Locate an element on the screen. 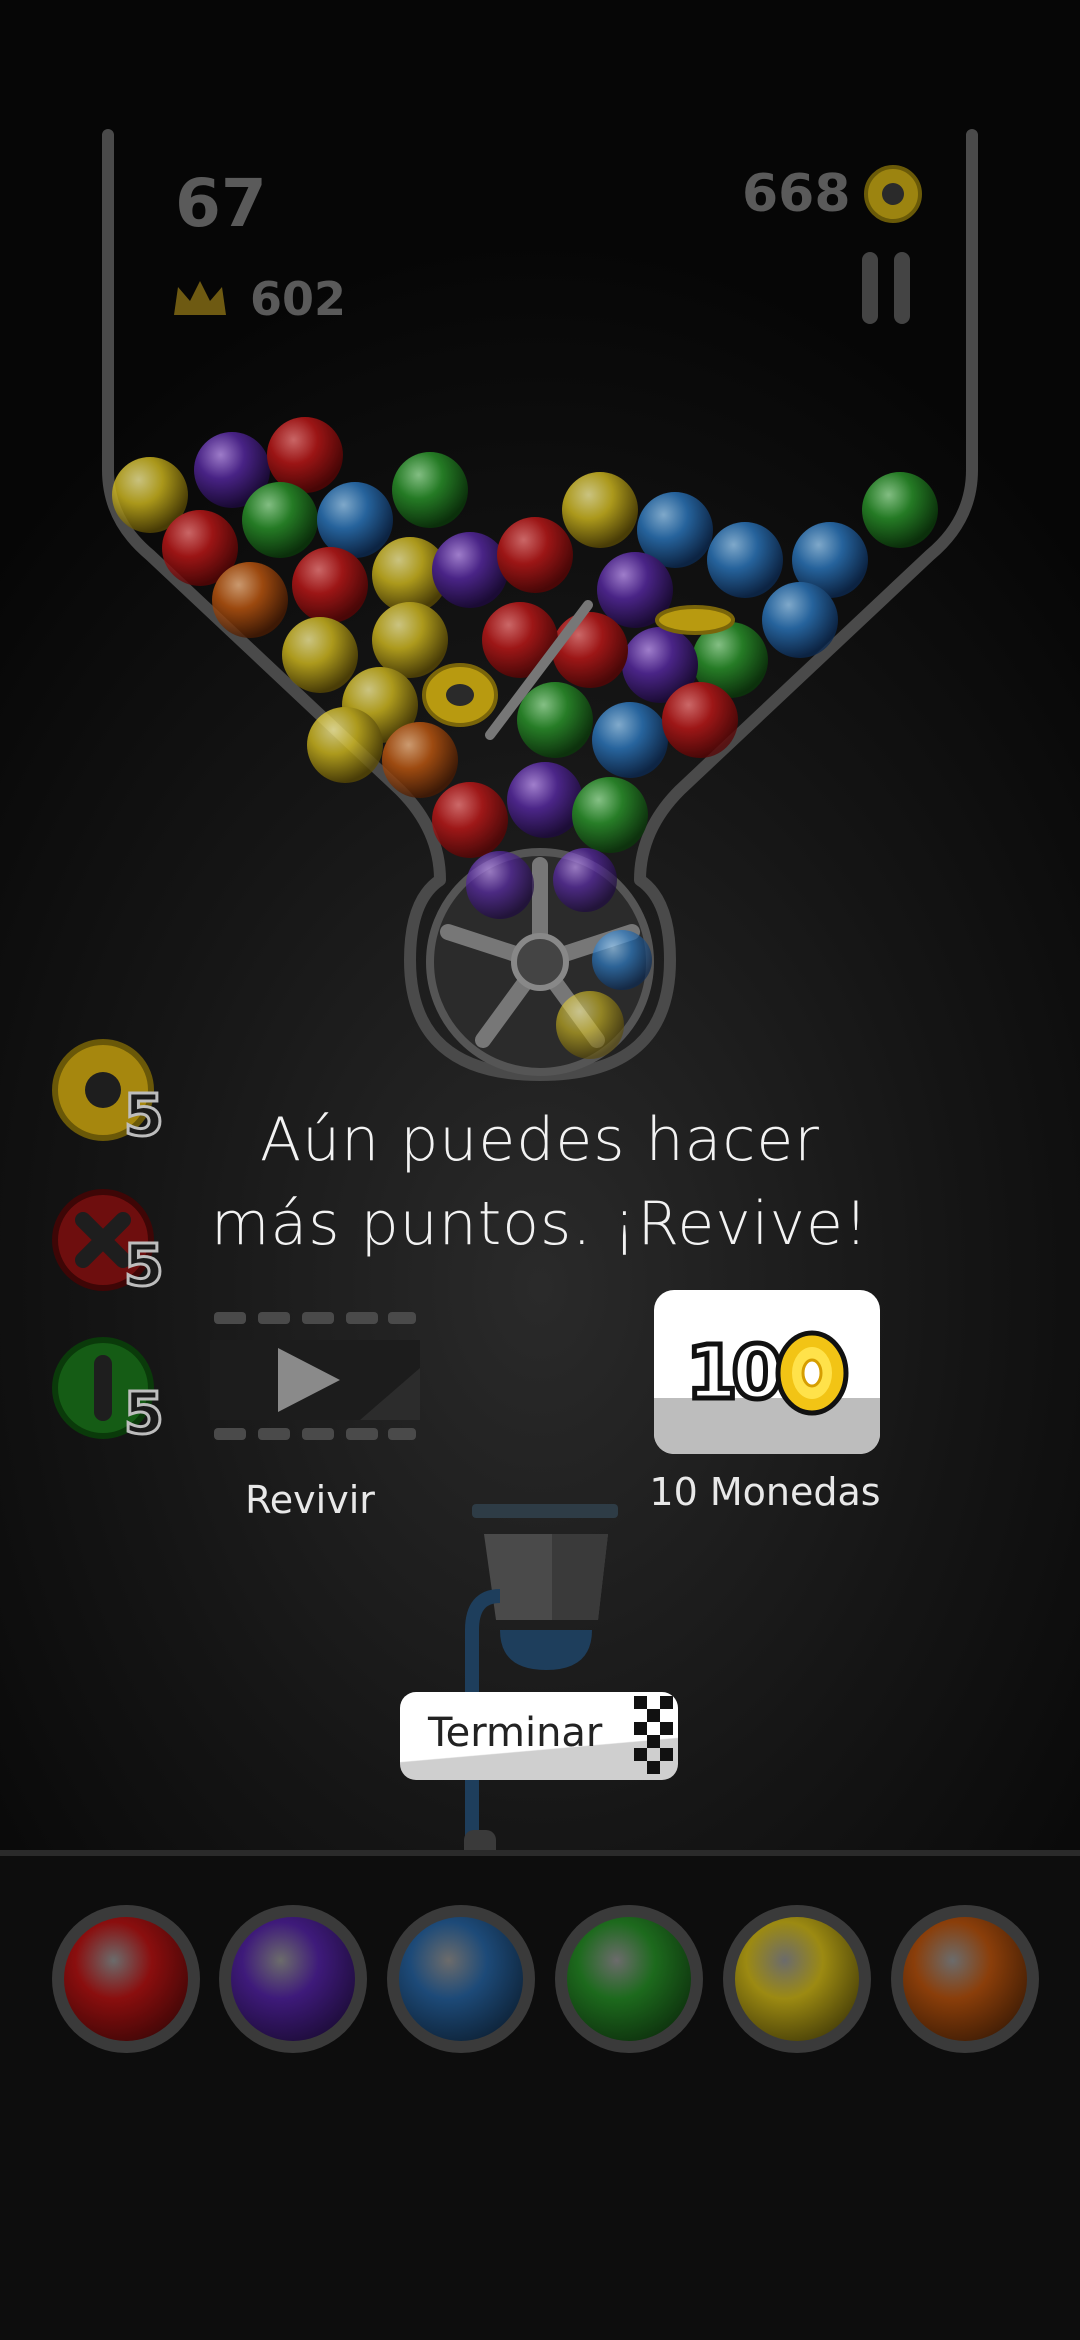 This screenshot has width=1080, height=2340. color-slot-blue is located at coordinates (461, 1979).